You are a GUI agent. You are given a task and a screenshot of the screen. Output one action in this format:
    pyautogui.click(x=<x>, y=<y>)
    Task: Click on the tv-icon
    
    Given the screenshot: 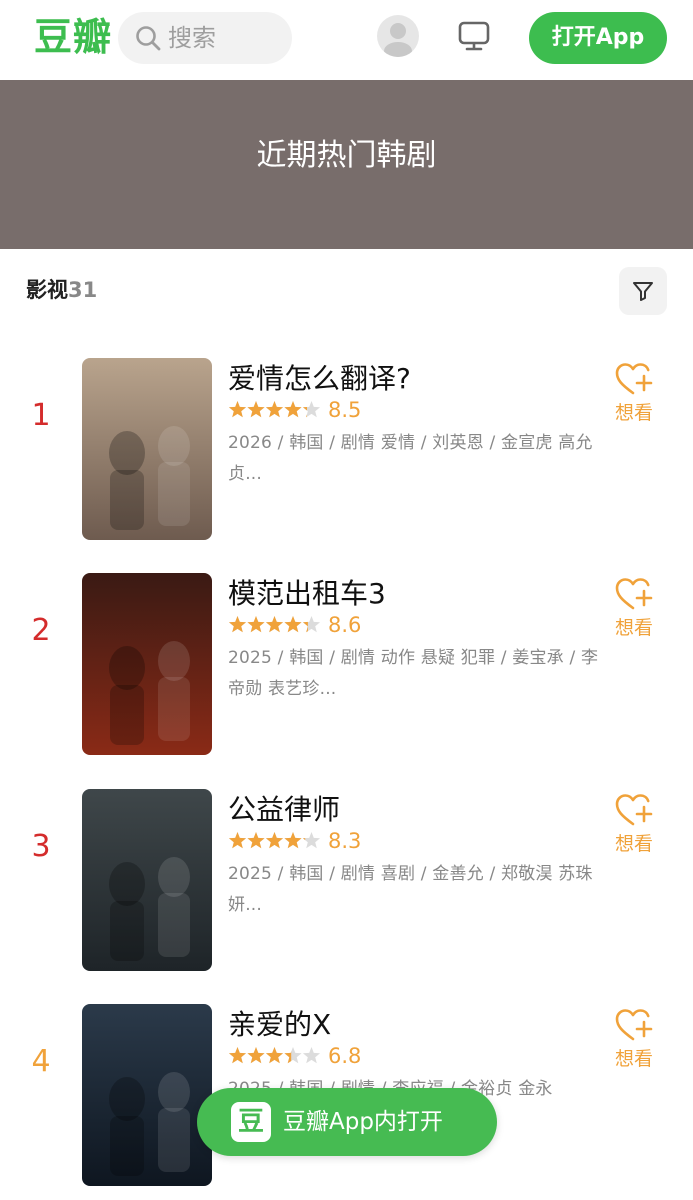 What is the action you would take?
    pyautogui.click(x=474, y=36)
    